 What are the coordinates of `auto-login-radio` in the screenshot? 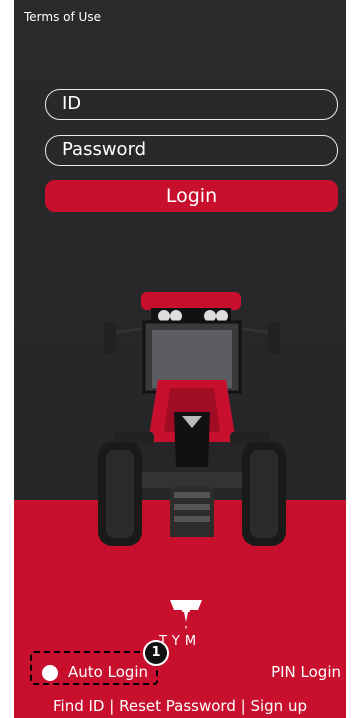 It's located at (50, 673).